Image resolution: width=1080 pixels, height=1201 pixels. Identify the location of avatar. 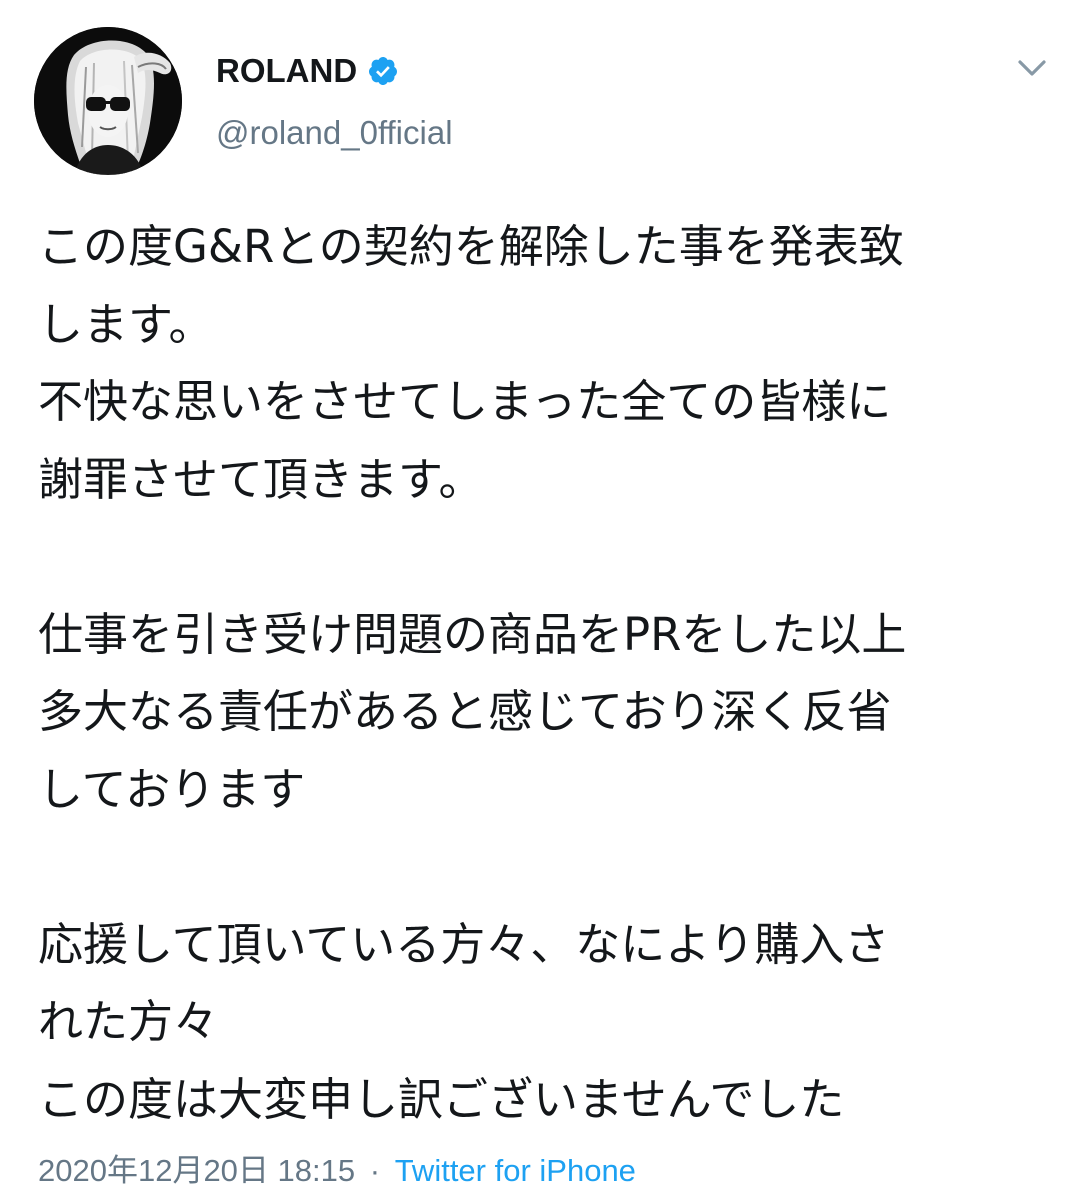
(108, 101).